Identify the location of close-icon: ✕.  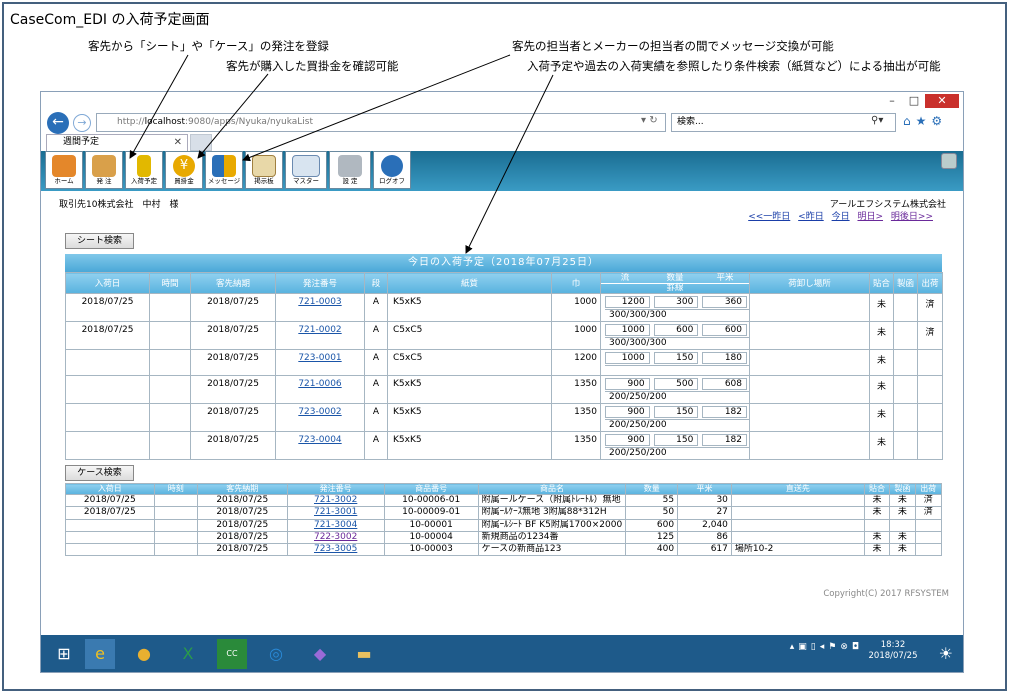
(942, 101).